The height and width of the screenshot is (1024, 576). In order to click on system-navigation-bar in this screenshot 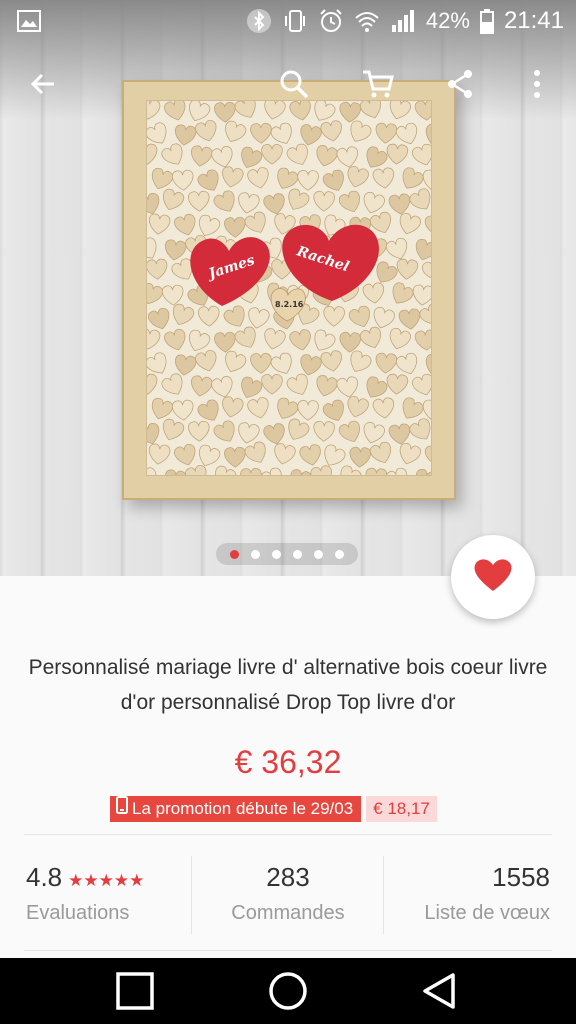, I will do `click(288, 991)`.